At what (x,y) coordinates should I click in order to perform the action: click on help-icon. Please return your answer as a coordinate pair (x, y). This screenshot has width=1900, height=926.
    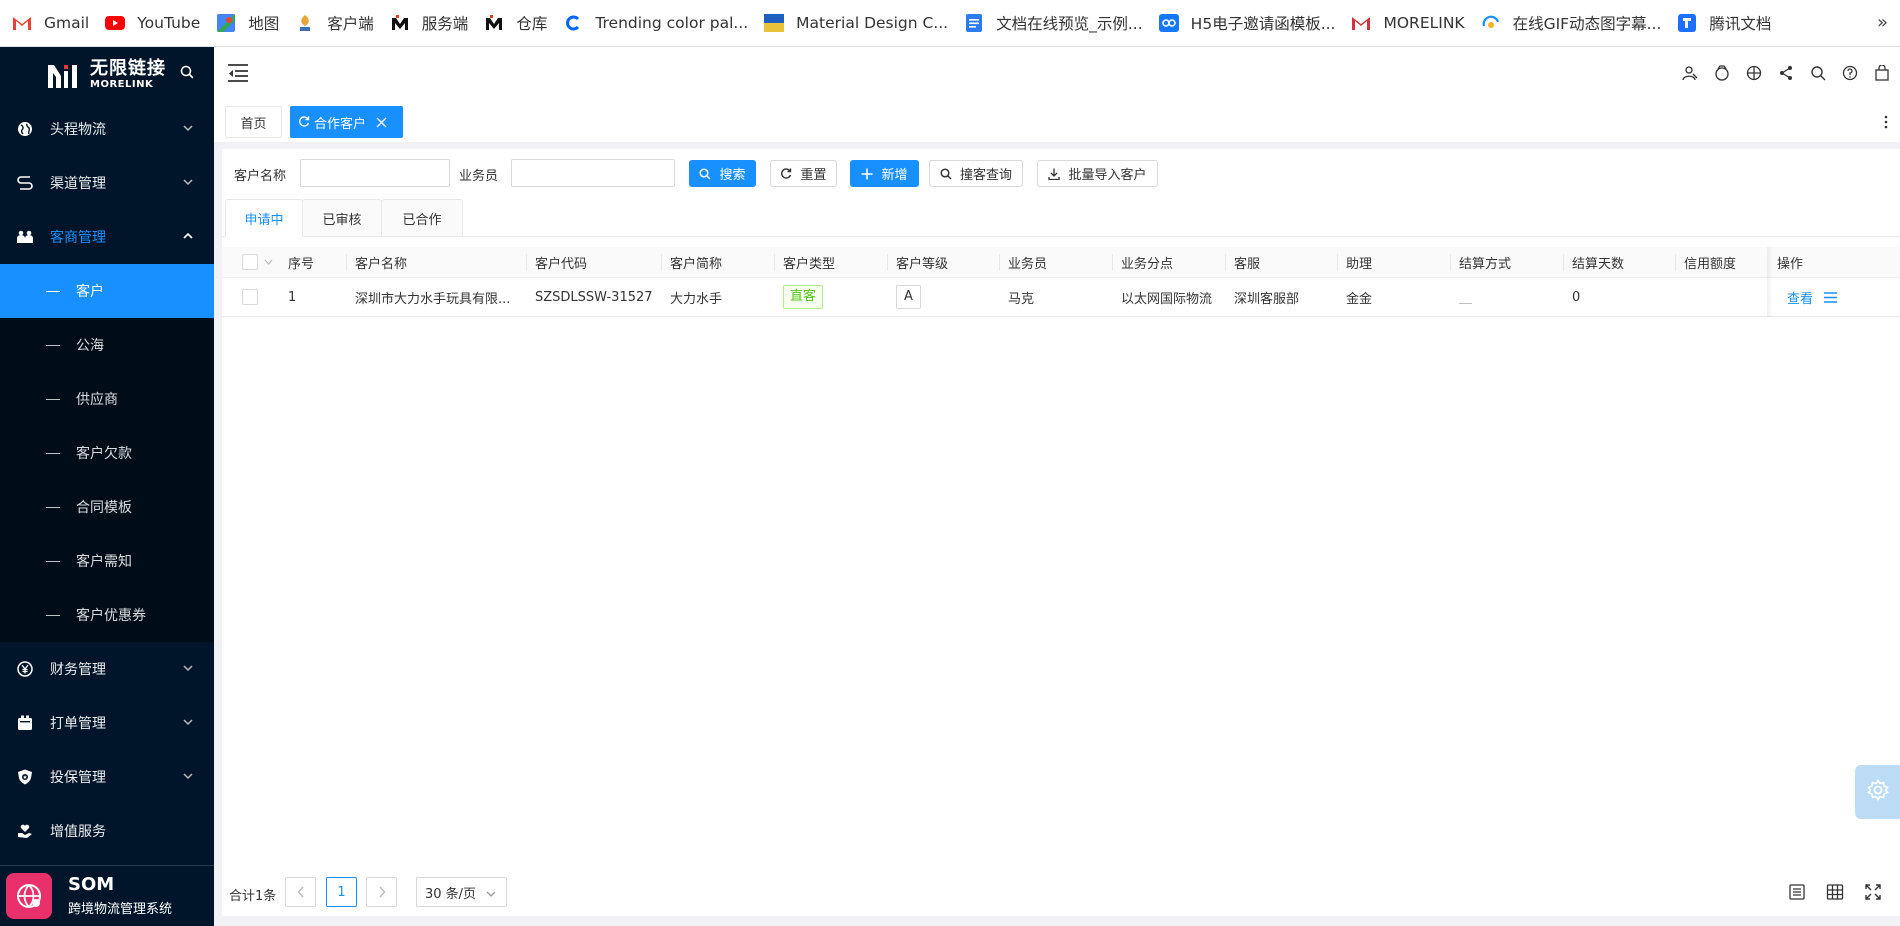
    Looking at the image, I should click on (1850, 73).